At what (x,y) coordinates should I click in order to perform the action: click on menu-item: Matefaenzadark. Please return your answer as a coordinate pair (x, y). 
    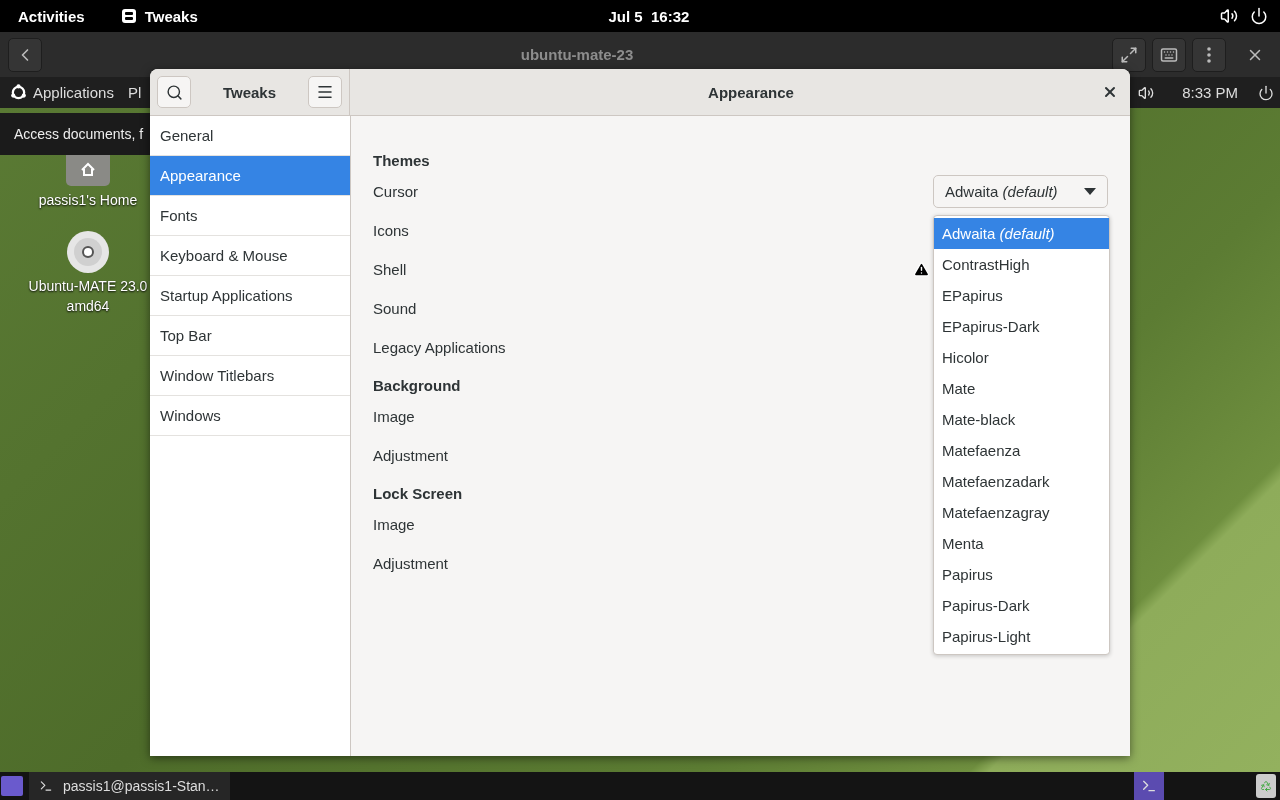
    Looking at the image, I should click on (1021, 481).